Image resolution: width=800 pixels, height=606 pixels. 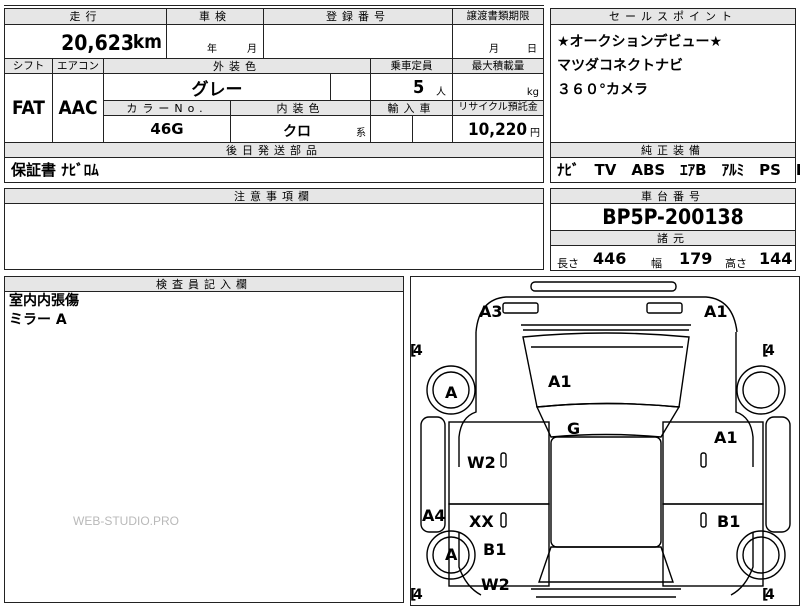 What do you see at coordinates (603, 286) in the screenshot?
I see `front-bumper-shape` at bounding box center [603, 286].